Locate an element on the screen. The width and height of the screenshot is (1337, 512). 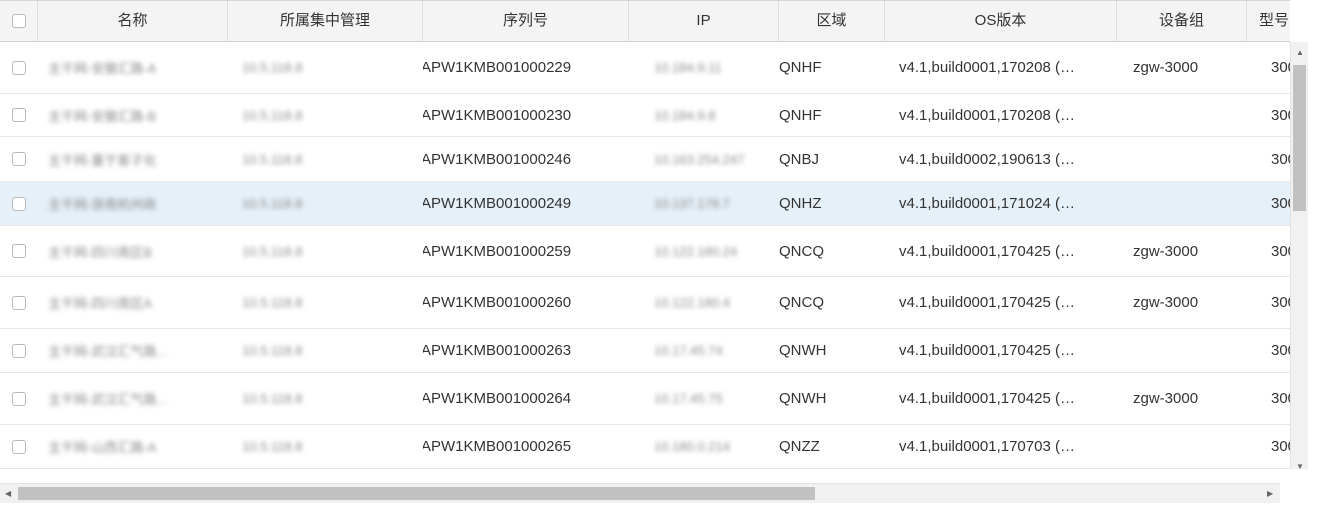
cell-name: 主干网-安徽汇路-A is located at coordinates (133, 67).